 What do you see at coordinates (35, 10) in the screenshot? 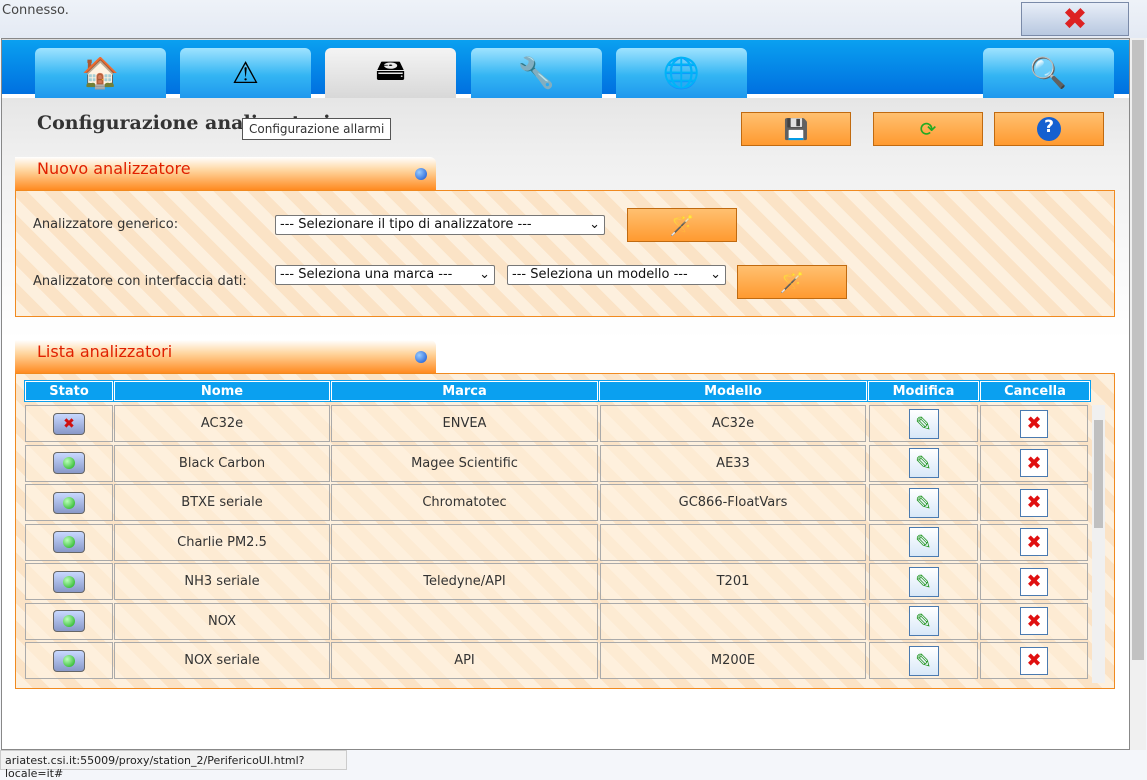
I see `connection-status: Connesso.` at bounding box center [35, 10].